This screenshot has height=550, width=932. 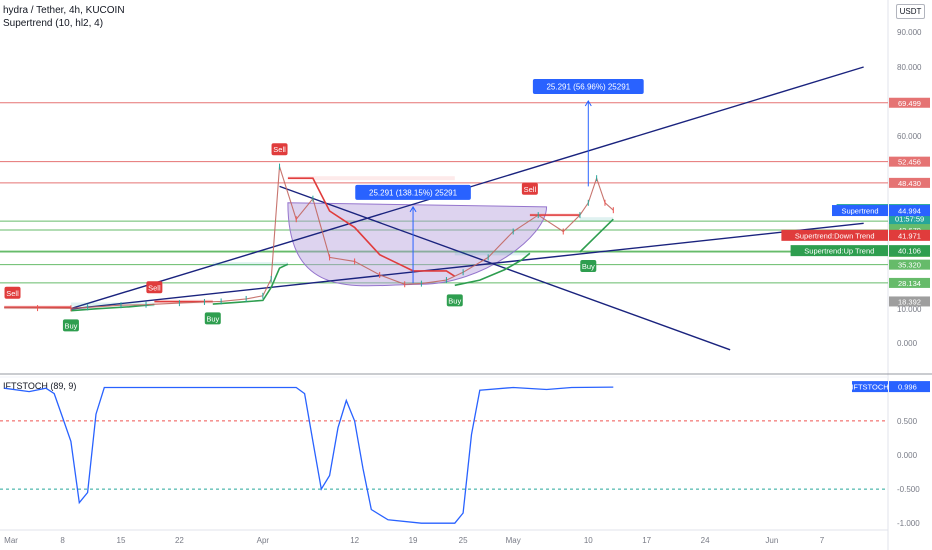 I want to click on series-value-label: 41.971, so click(x=909, y=235).